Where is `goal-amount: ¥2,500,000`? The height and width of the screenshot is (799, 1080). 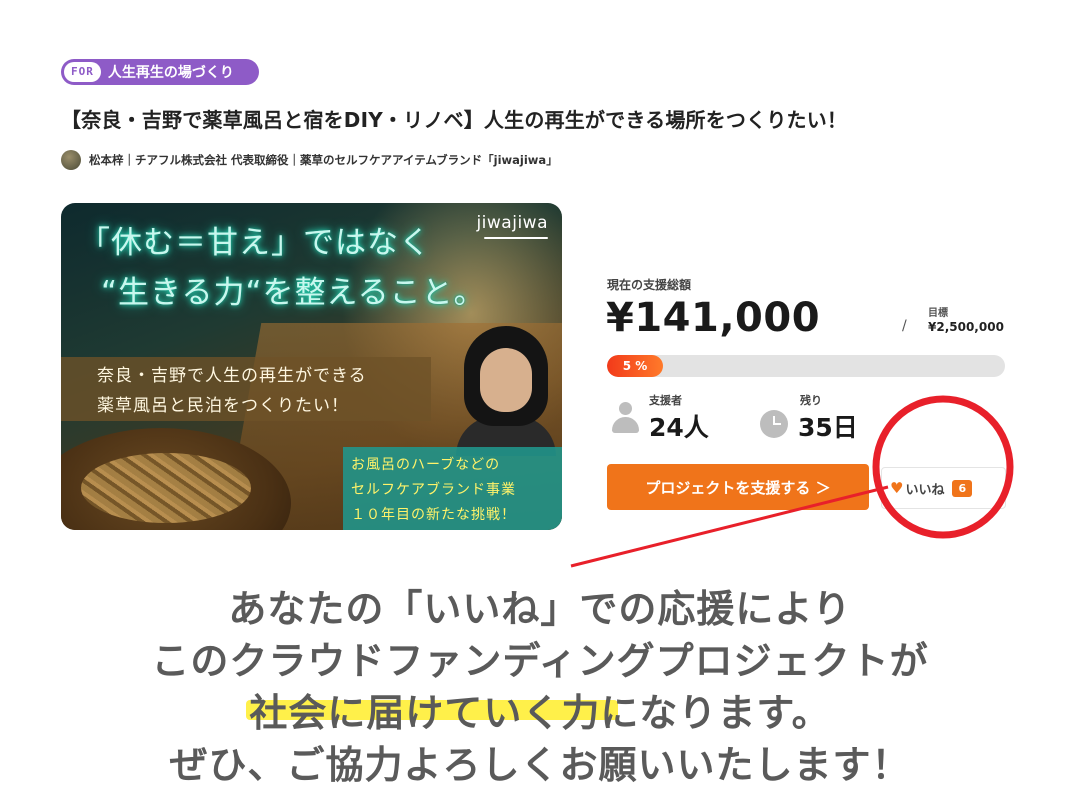 goal-amount: ¥2,500,000 is located at coordinates (966, 327).